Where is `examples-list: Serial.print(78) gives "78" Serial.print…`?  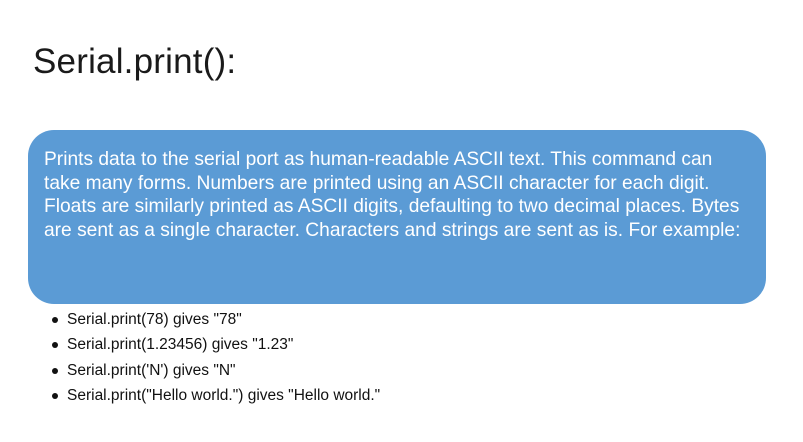 examples-list: Serial.print(78) gives "78" Serial.print… is located at coordinates (216, 358).